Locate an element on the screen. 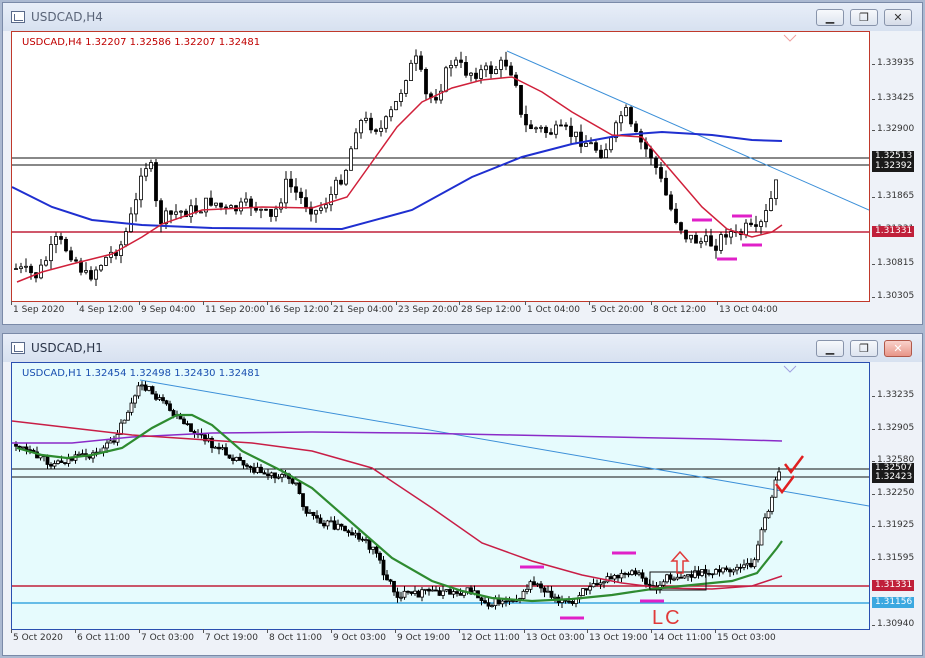  time-tick: 11 Sep 20:00 is located at coordinates (234, 308).